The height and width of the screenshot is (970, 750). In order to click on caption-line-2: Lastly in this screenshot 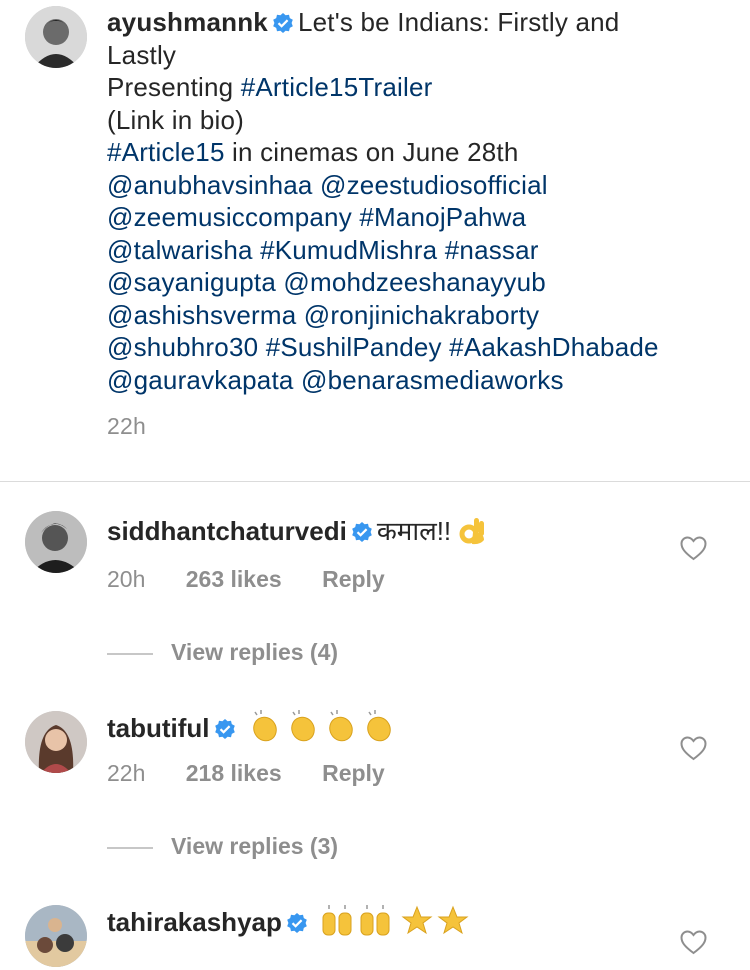, I will do `click(142, 54)`.